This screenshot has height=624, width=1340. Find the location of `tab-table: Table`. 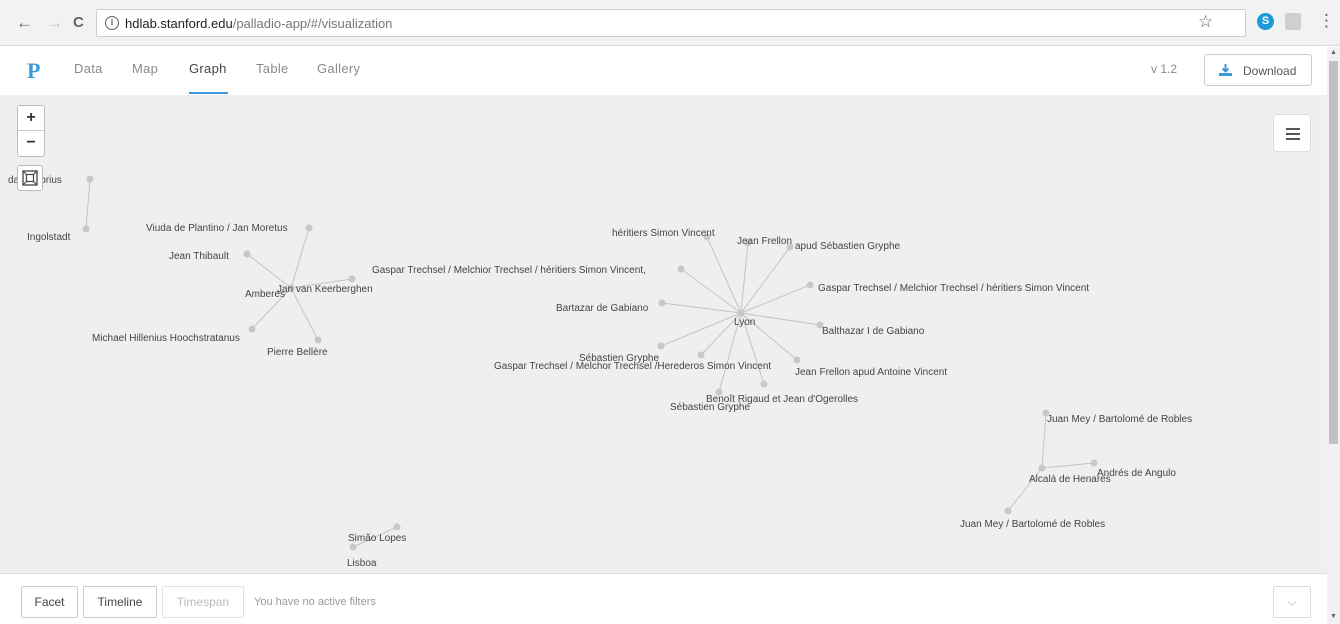

tab-table: Table is located at coordinates (272, 68).